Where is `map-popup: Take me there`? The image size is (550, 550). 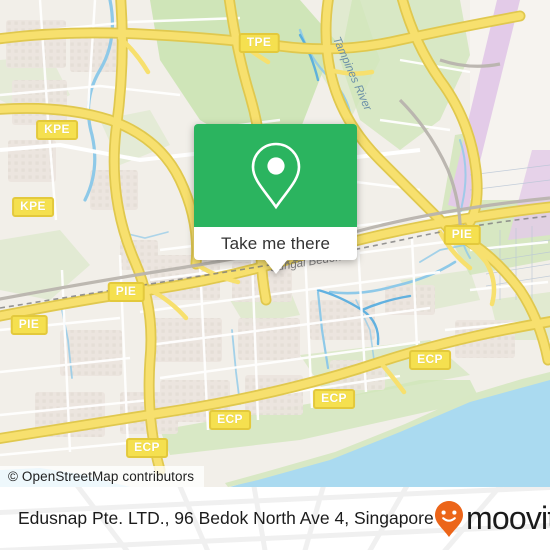 map-popup: Take me there is located at coordinates (275, 199).